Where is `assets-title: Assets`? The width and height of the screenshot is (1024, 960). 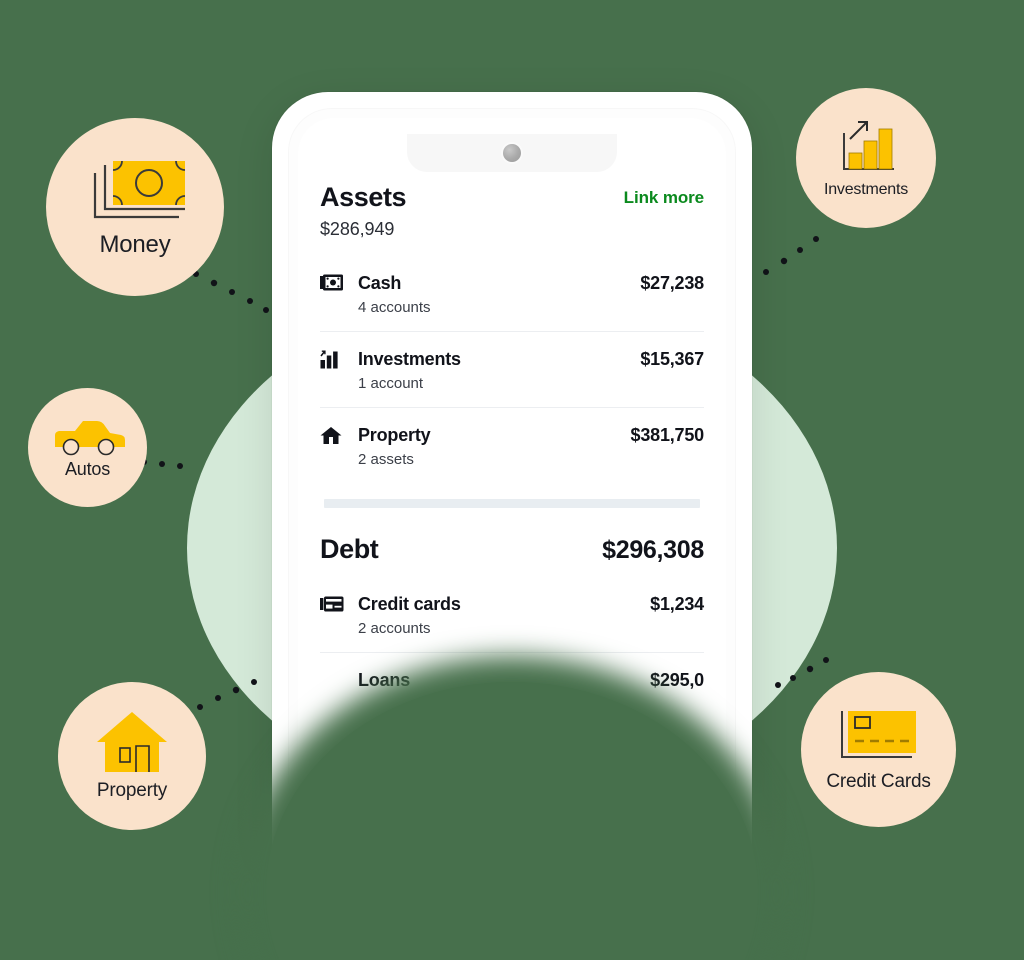
assets-title: Assets is located at coordinates (363, 197).